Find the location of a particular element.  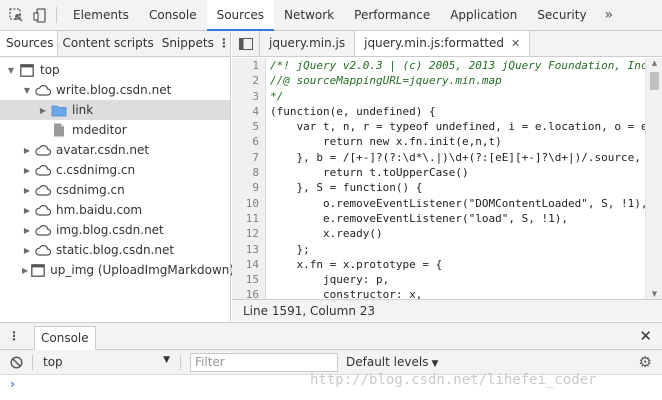

line-number: 11 is located at coordinates (249, 218).